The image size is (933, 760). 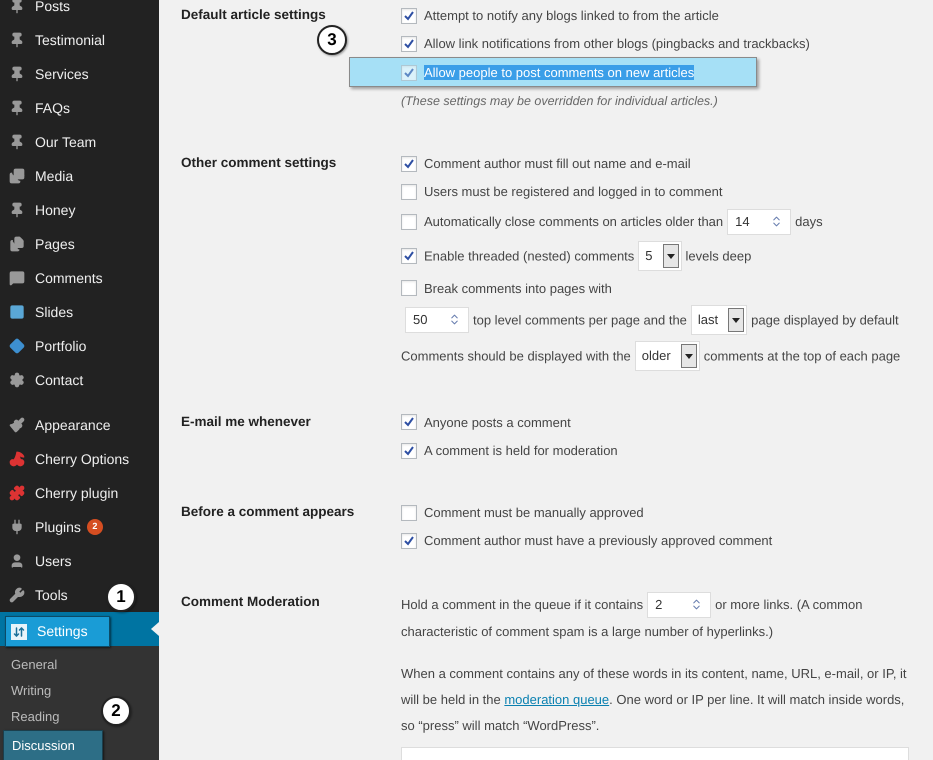 What do you see at coordinates (557, 699) in the screenshot?
I see `moderation-queue-link: moderation queue` at bounding box center [557, 699].